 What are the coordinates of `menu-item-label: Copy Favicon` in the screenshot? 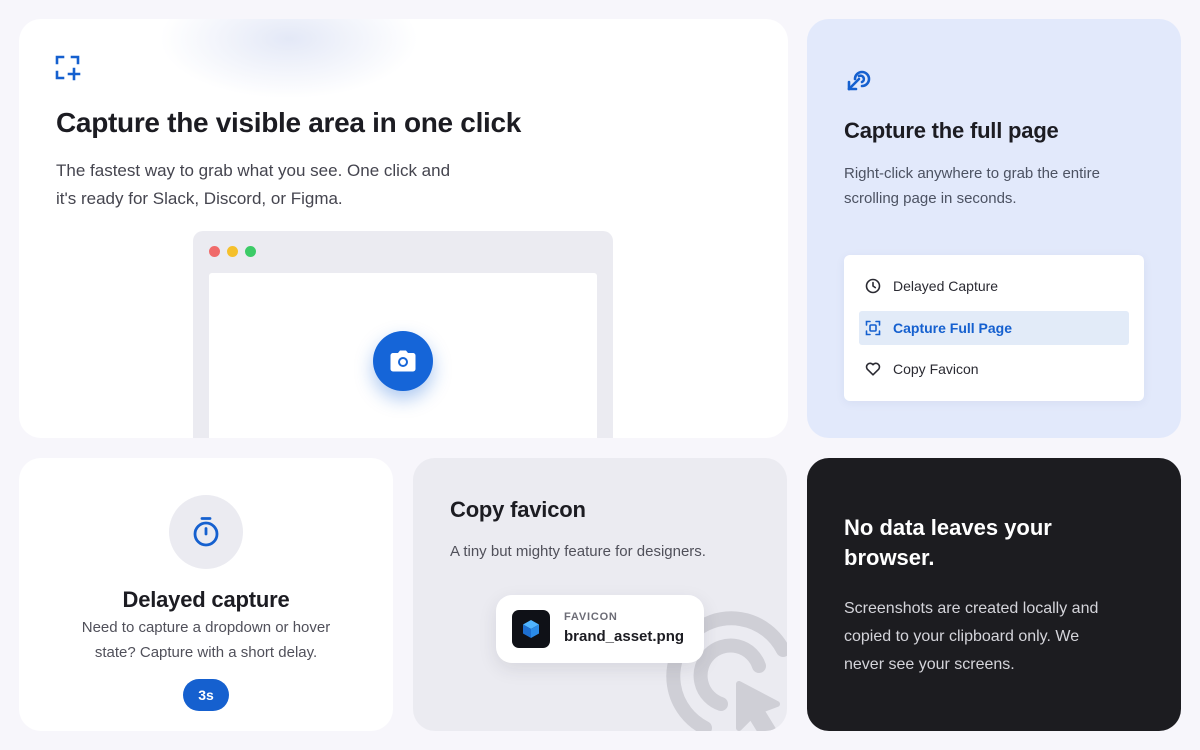 It's located at (936, 369).